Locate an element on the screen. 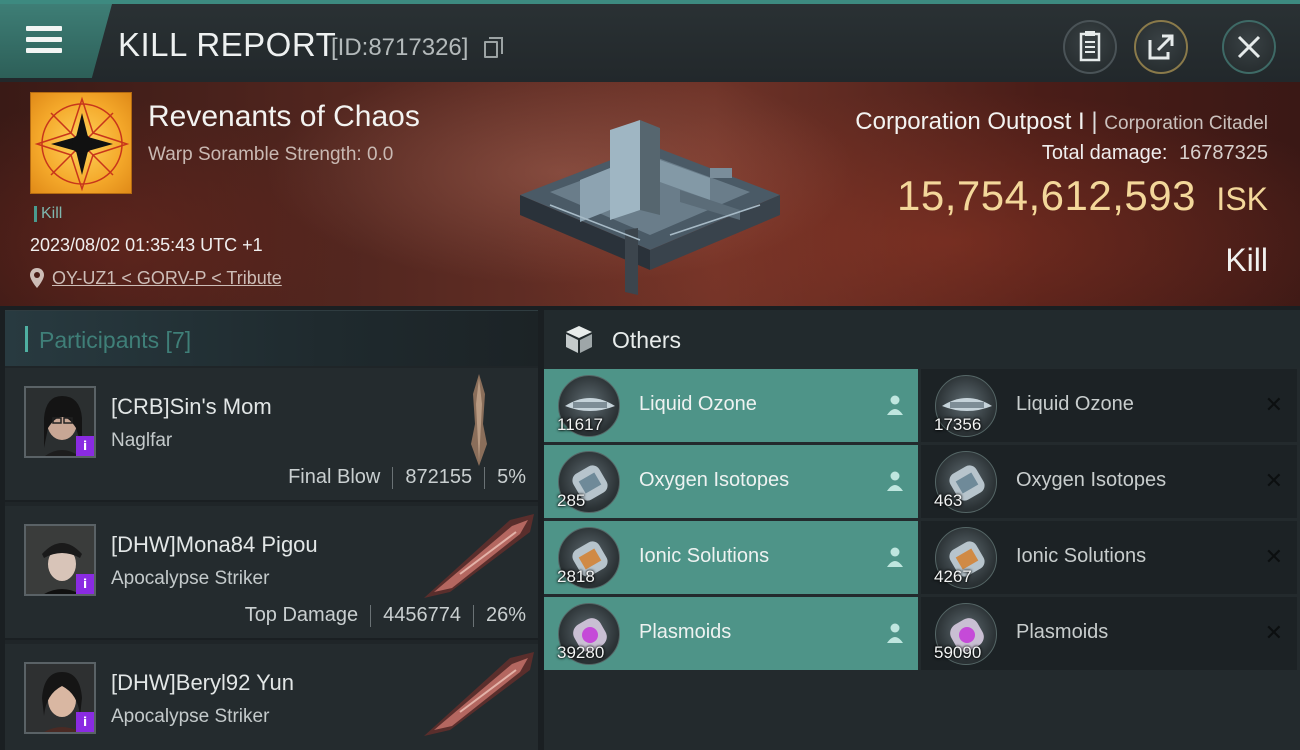 This screenshot has width=1300, height=750. item-quantity: 285 is located at coordinates (571, 500).